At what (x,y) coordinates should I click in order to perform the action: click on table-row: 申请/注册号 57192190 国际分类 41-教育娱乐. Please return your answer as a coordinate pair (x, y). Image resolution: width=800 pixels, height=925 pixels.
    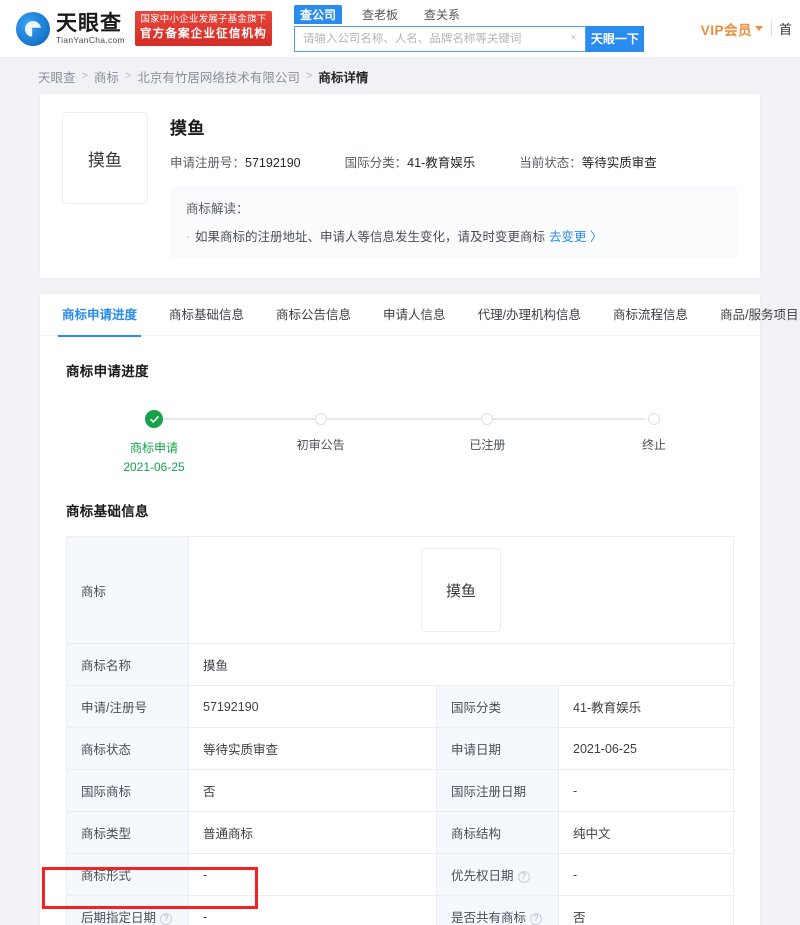
    Looking at the image, I should click on (400, 706).